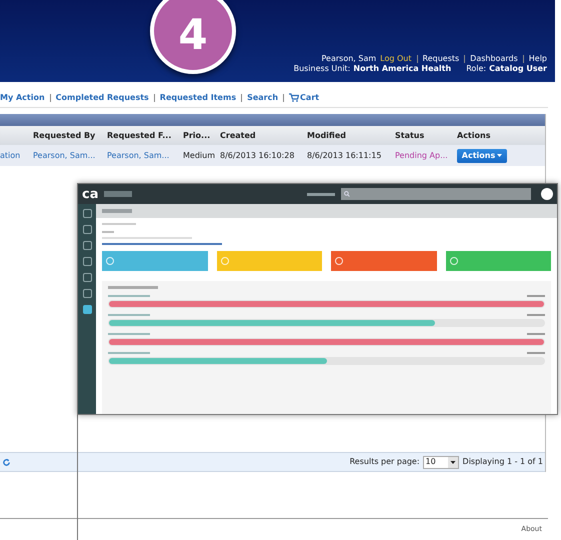  Describe the element at coordinates (70, 136) in the screenshot. I see `column-header: Requested By` at that location.